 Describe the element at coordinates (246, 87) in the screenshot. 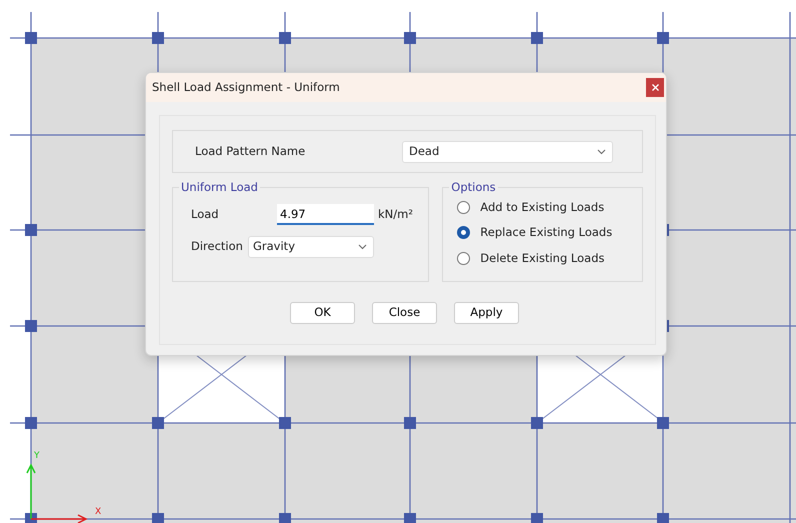

I see `window-title: Shell Load Assignment - Uniform` at that location.